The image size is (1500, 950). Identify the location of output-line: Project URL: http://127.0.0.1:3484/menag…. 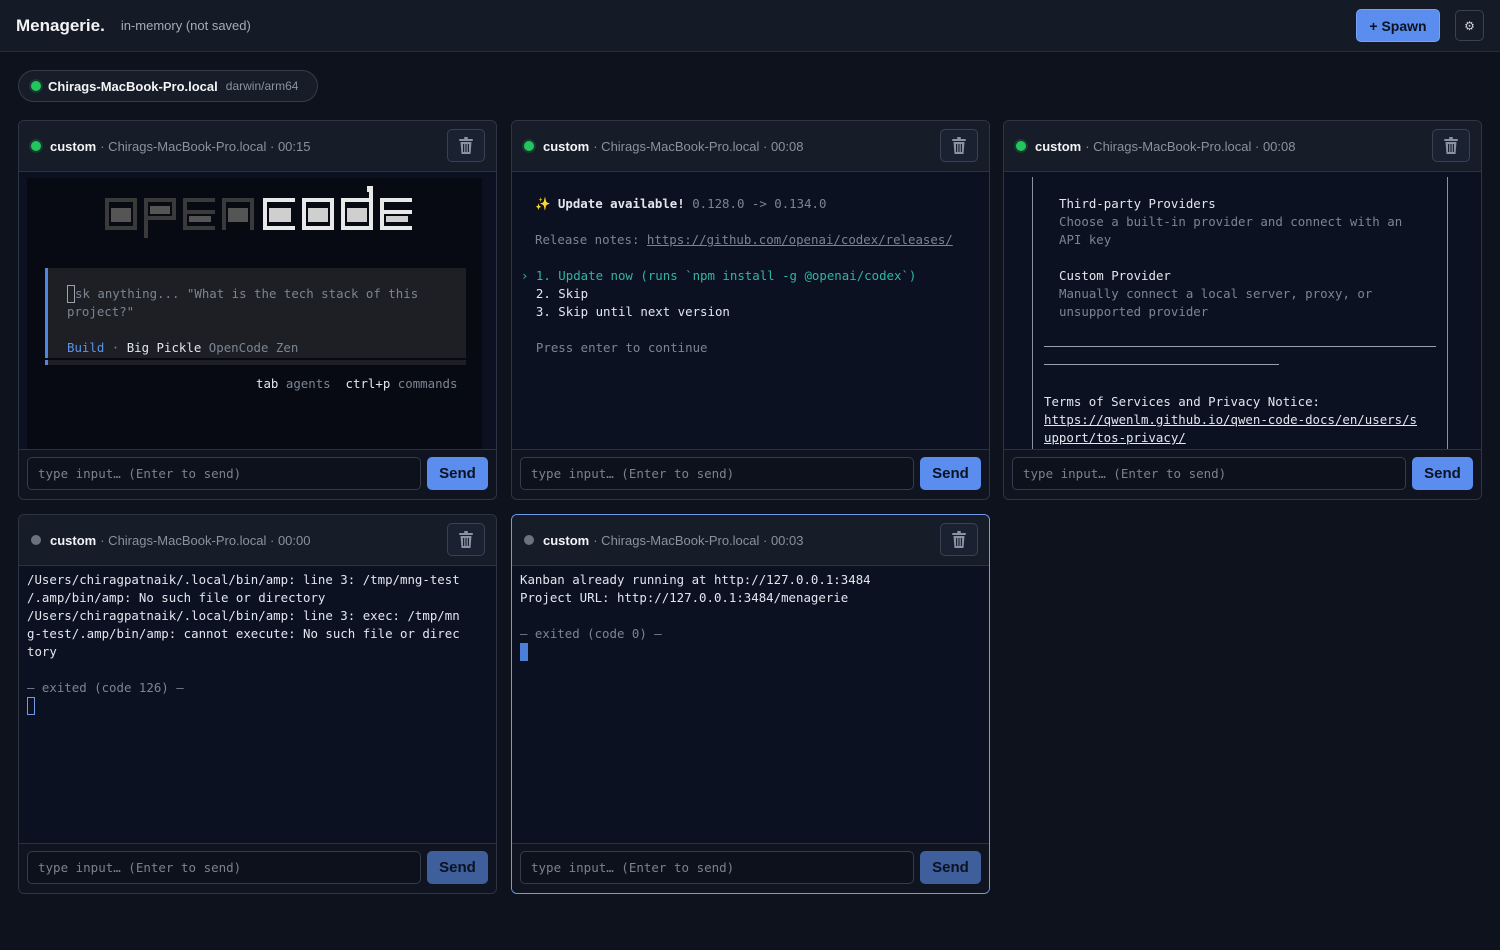
(684, 597).